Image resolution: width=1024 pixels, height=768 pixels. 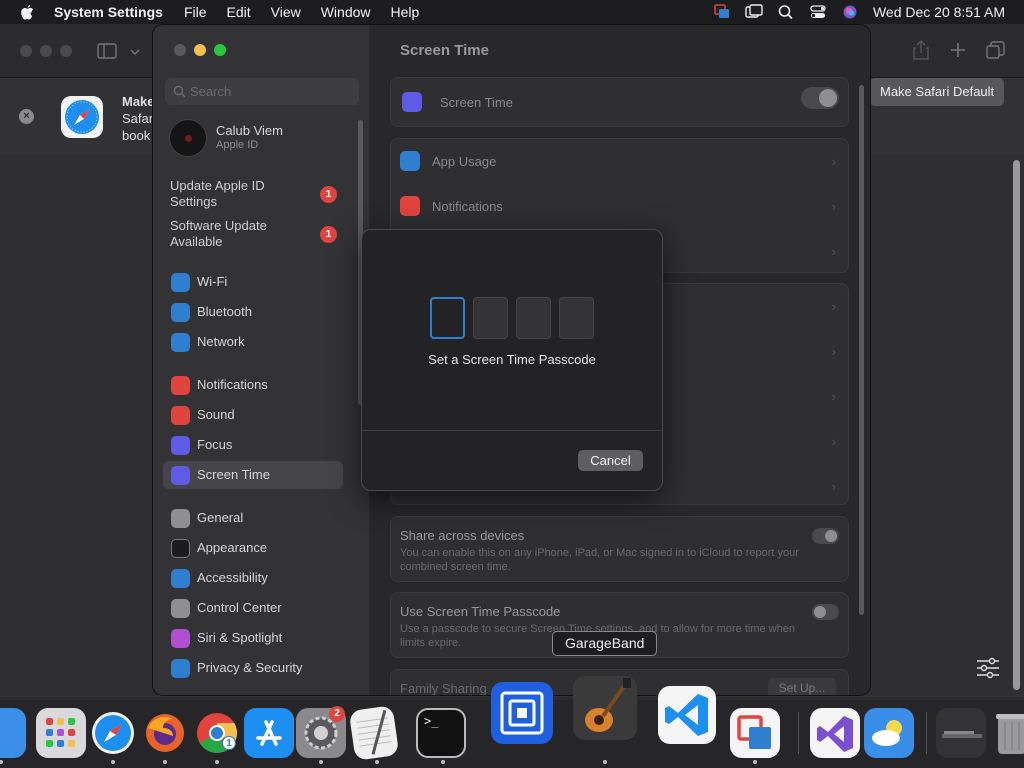 What do you see at coordinates (253, 518) in the screenshot?
I see `sidebar-item-general: General` at bounding box center [253, 518].